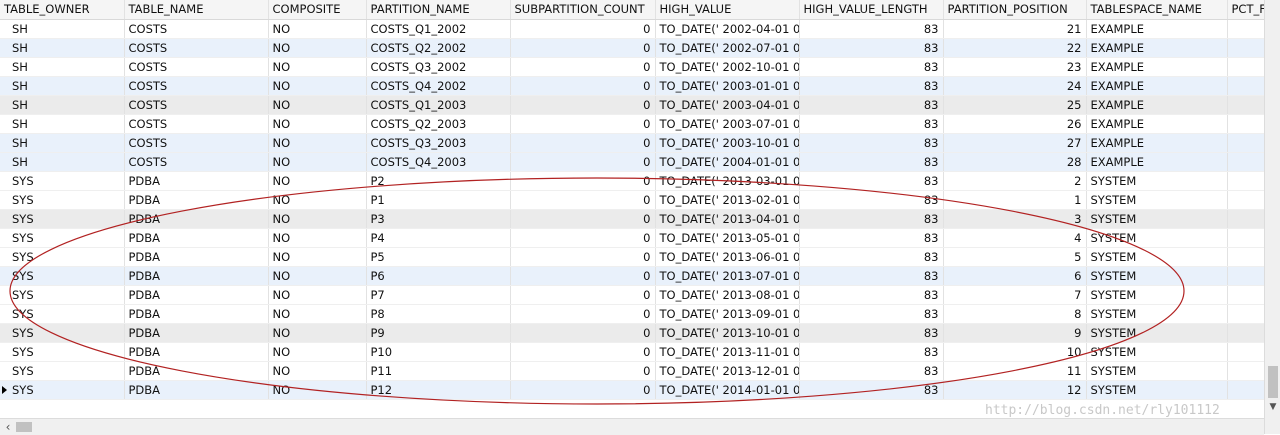 This screenshot has height=435, width=1280. What do you see at coordinates (438, 276) in the screenshot?
I see `cell-partition-name: P6` at bounding box center [438, 276].